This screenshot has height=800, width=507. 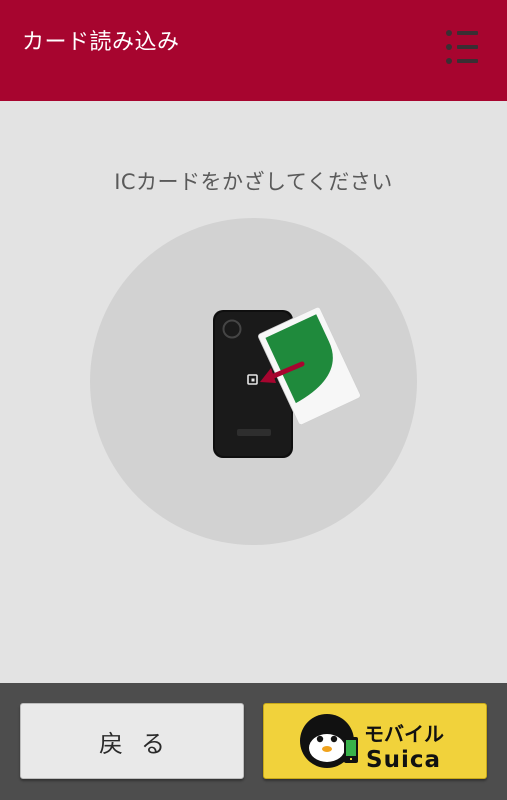 I want to click on back-button: 戻る, so click(x=132, y=741).